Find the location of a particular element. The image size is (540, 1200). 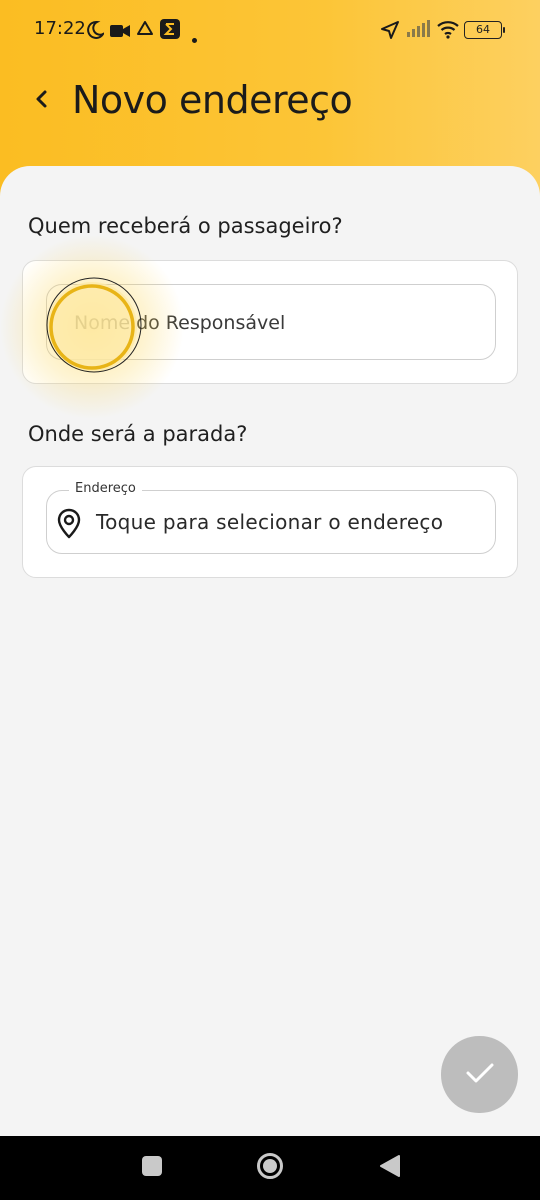

do-not-disturb-icon is located at coordinates (96, 32).